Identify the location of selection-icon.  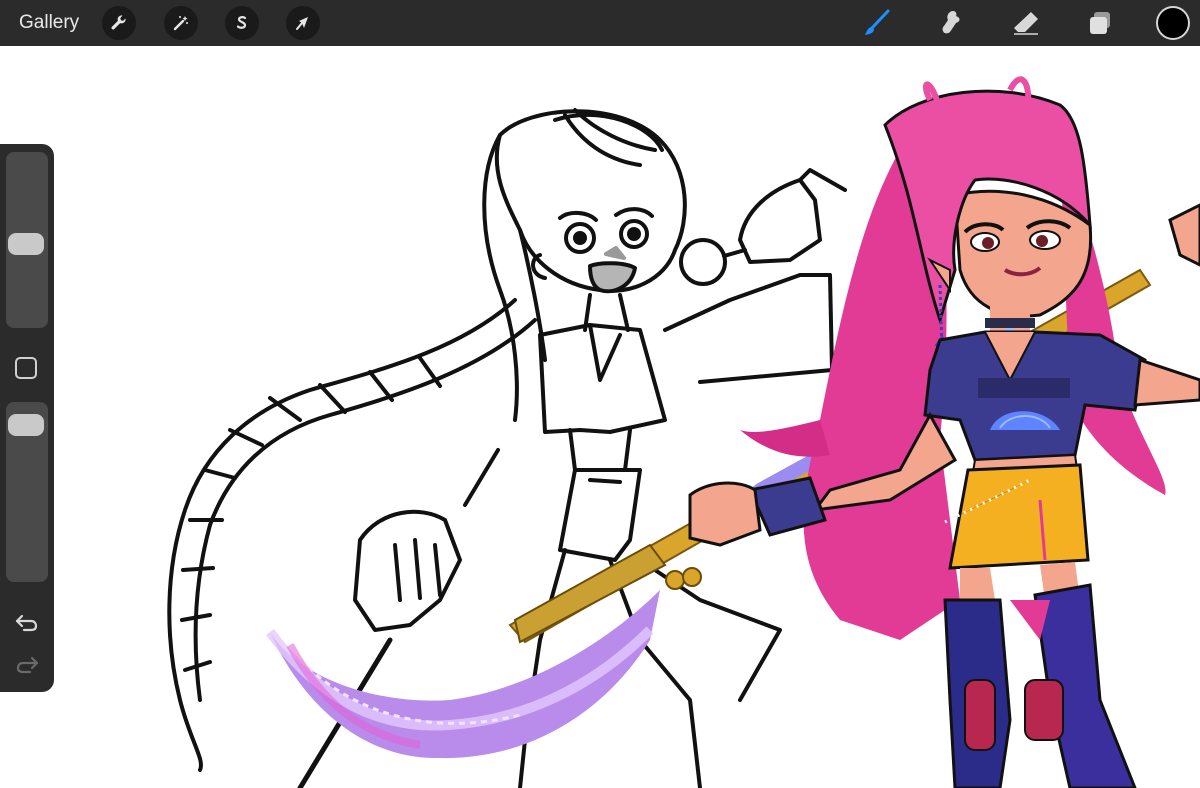
(241, 22).